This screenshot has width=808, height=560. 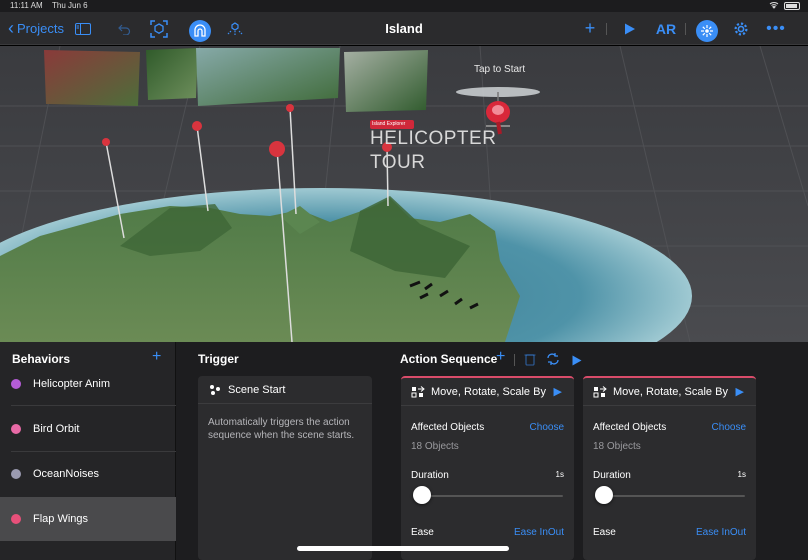 I want to click on tap-to-start-label: Tap to Start, so click(x=500, y=69).